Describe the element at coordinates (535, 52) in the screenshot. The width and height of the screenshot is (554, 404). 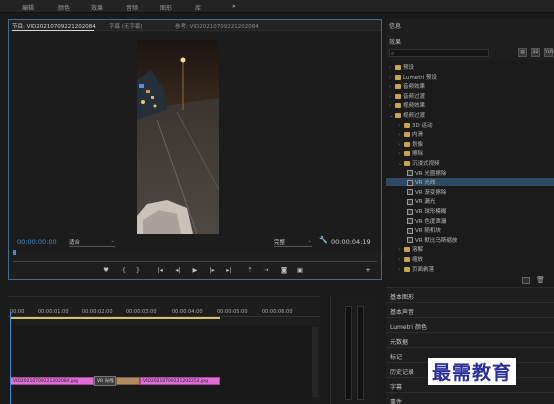
I see `32bit-effects-icon: 32` at that location.